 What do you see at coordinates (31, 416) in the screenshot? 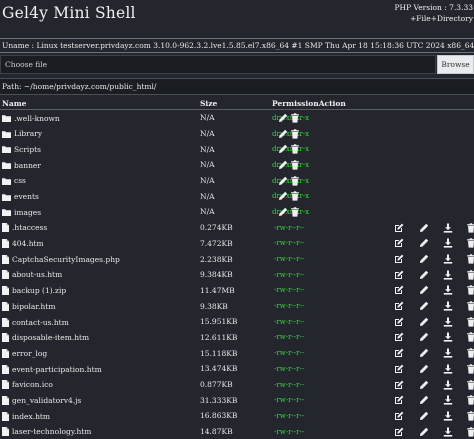
I see `file-link: index.htm` at bounding box center [31, 416].